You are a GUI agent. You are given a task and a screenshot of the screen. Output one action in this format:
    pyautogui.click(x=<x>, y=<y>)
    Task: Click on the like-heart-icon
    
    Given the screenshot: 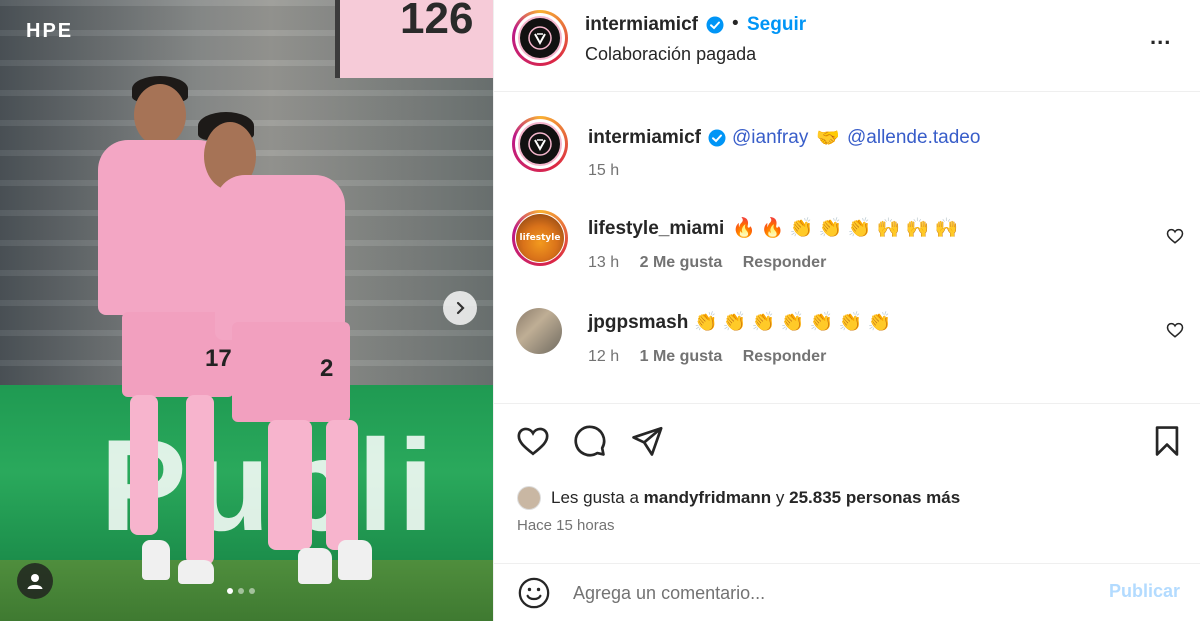 What is the action you would take?
    pyautogui.click(x=533, y=443)
    